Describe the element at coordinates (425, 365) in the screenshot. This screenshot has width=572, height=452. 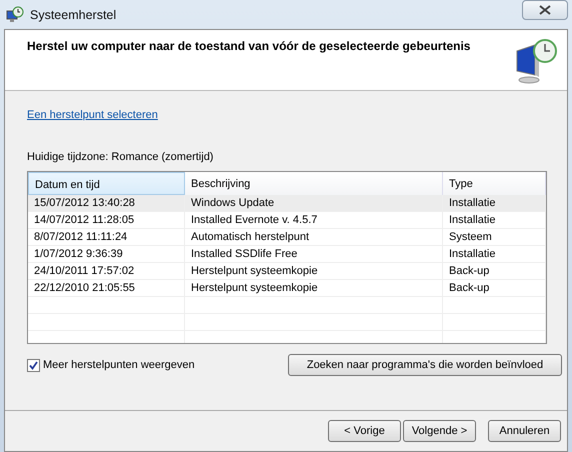
I see `scan-button: Zoeken naar programma's die worden beïnvloed` at that location.